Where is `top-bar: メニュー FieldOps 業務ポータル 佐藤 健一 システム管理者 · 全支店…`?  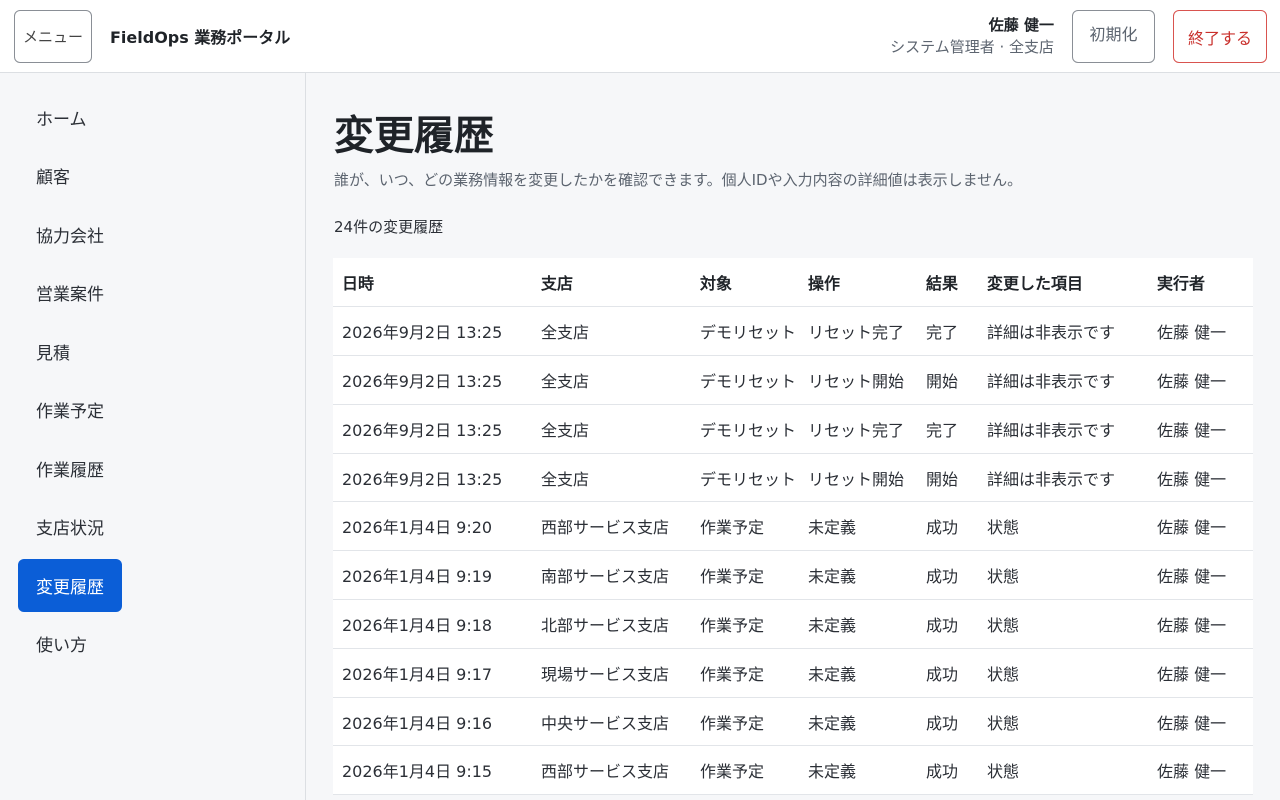 top-bar: メニュー FieldOps 業務ポータル 佐藤 健一 システム管理者 · 全支店… is located at coordinates (640, 36).